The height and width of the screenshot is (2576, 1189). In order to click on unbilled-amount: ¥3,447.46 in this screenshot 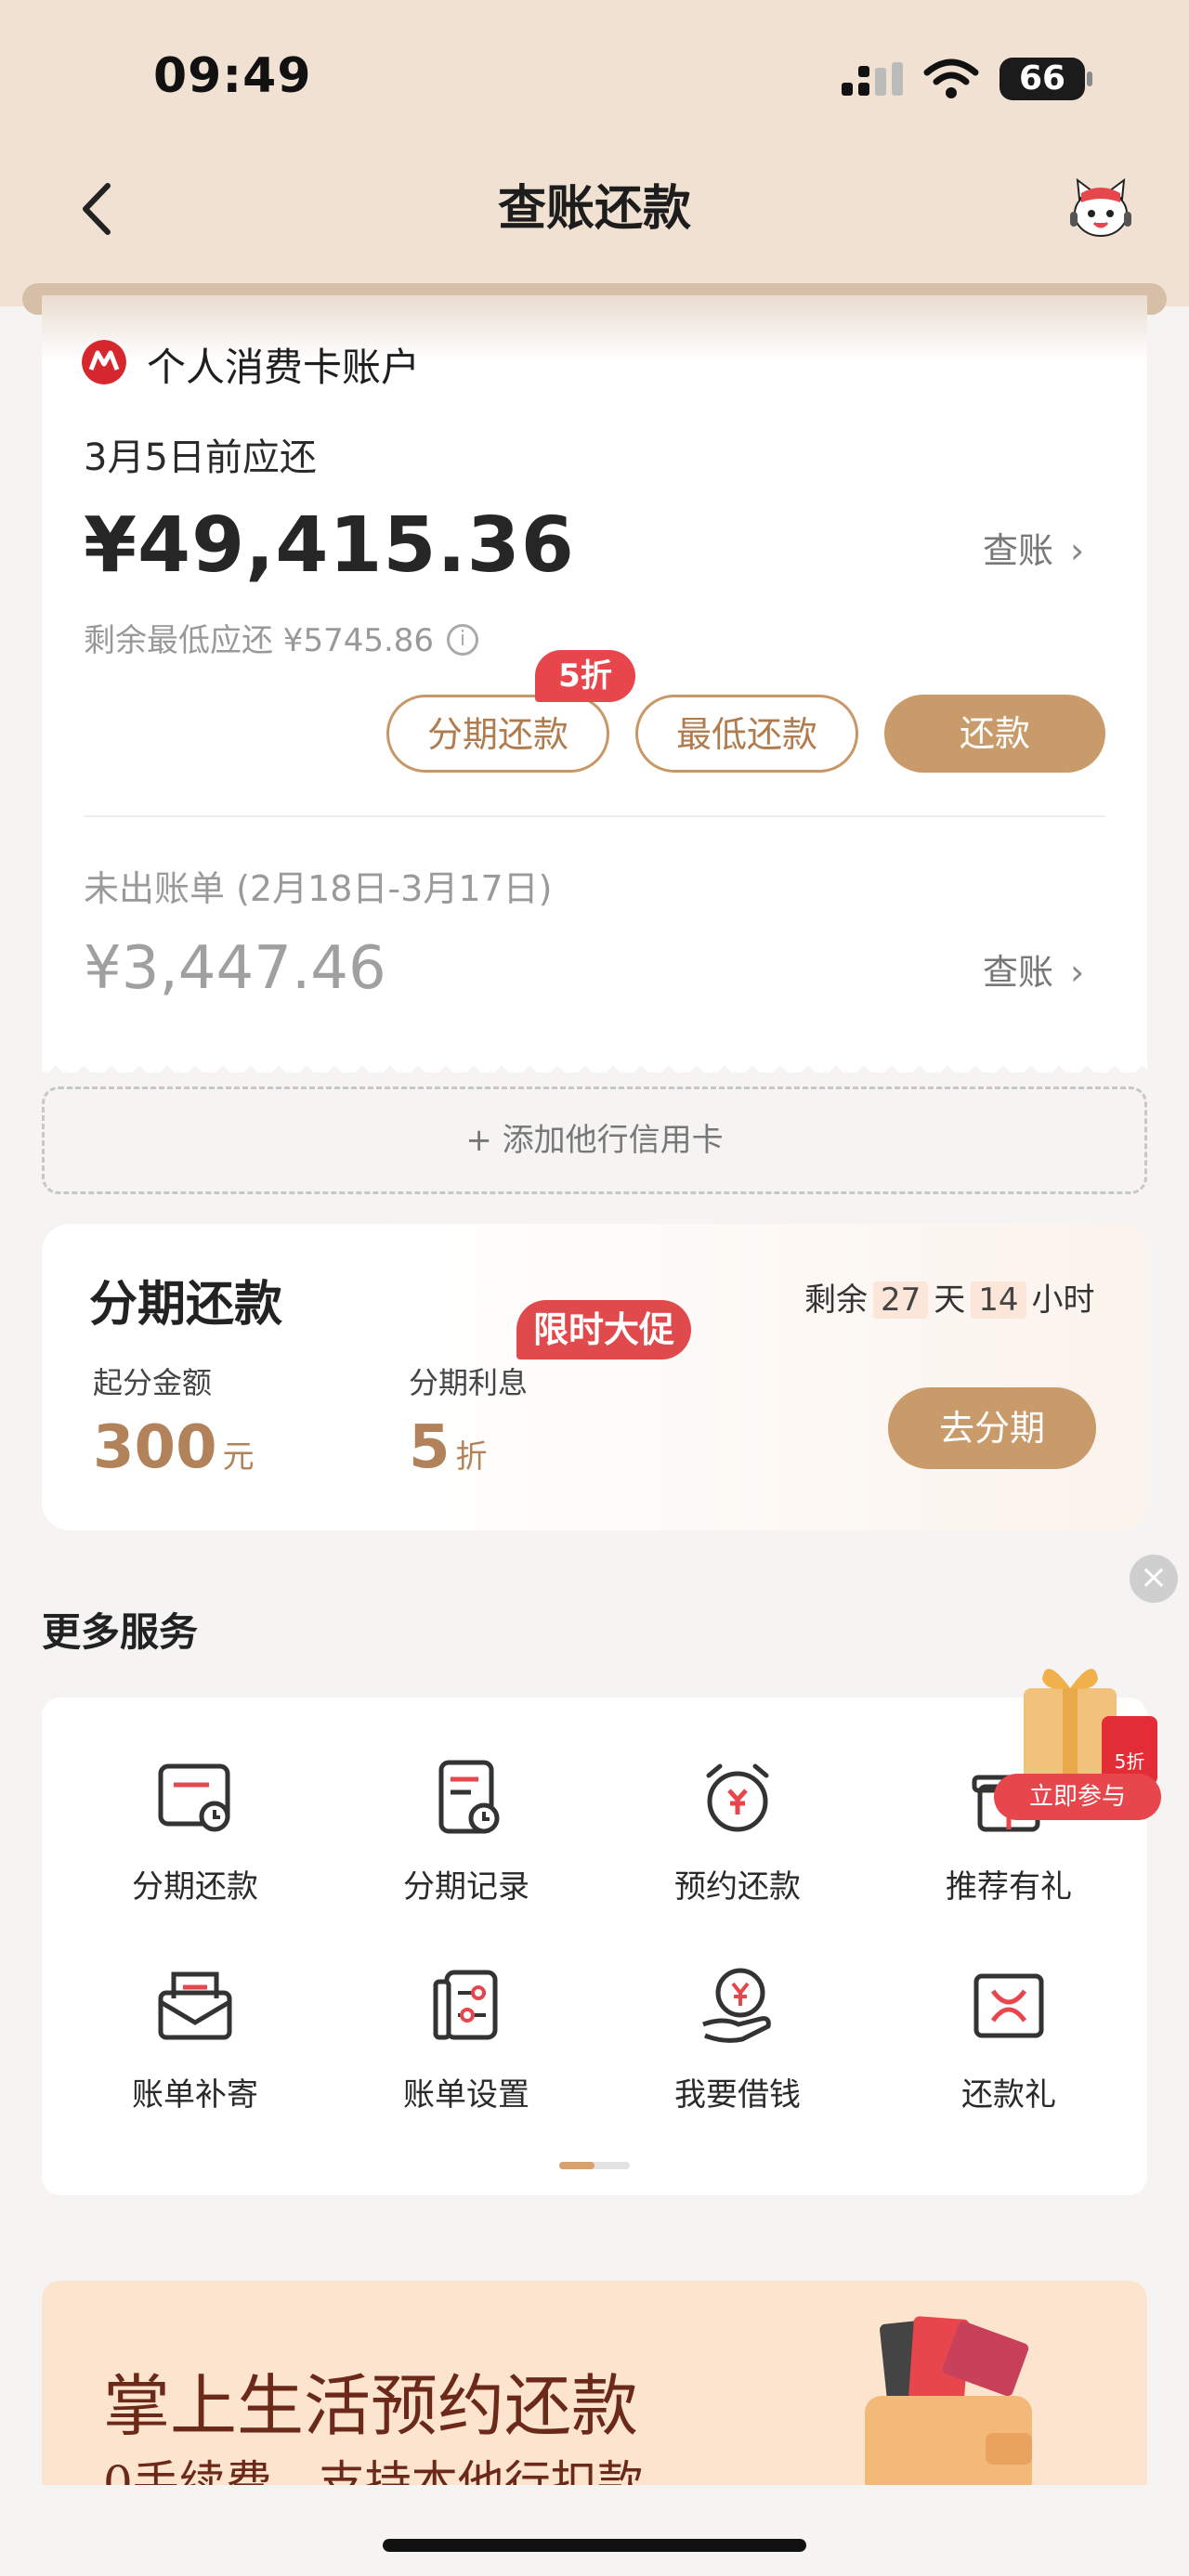, I will do `click(235, 969)`.